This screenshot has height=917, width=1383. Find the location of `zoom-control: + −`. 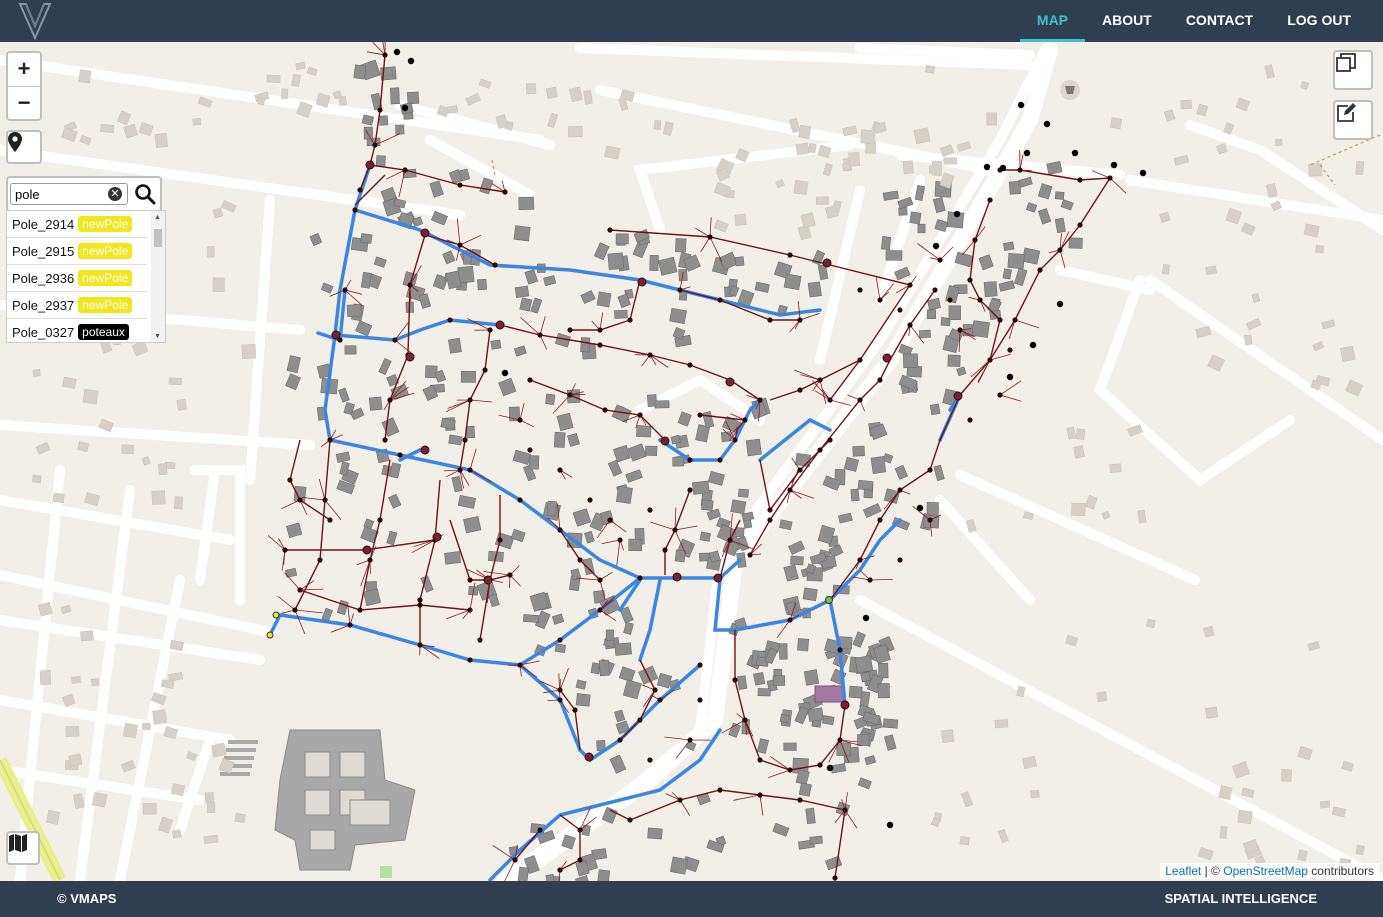

zoom-control: + − is located at coordinates (24, 86).